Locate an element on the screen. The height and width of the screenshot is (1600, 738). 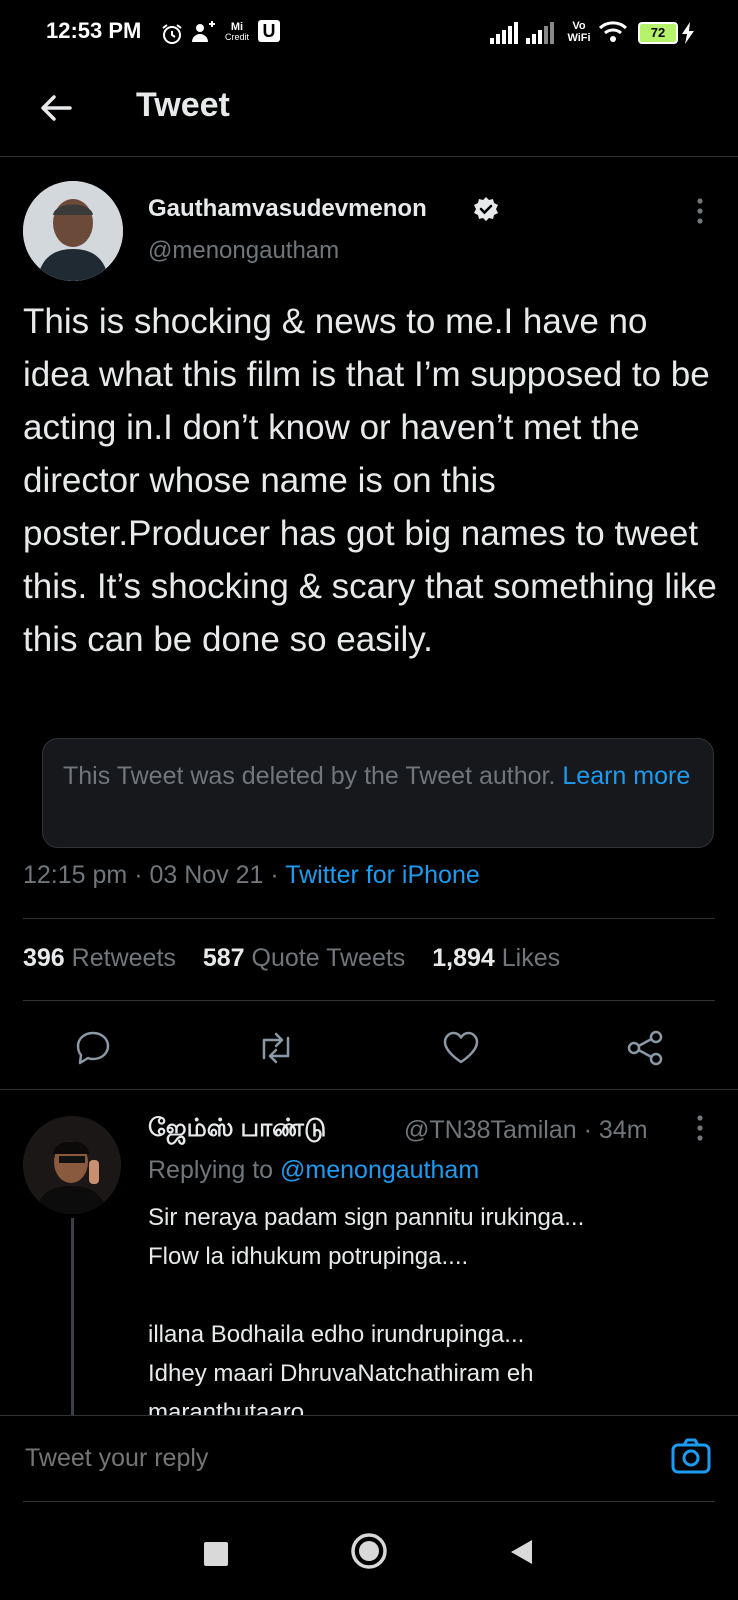
quote-tweets-stat: 587 Quote Tweets is located at coordinates (304, 958).